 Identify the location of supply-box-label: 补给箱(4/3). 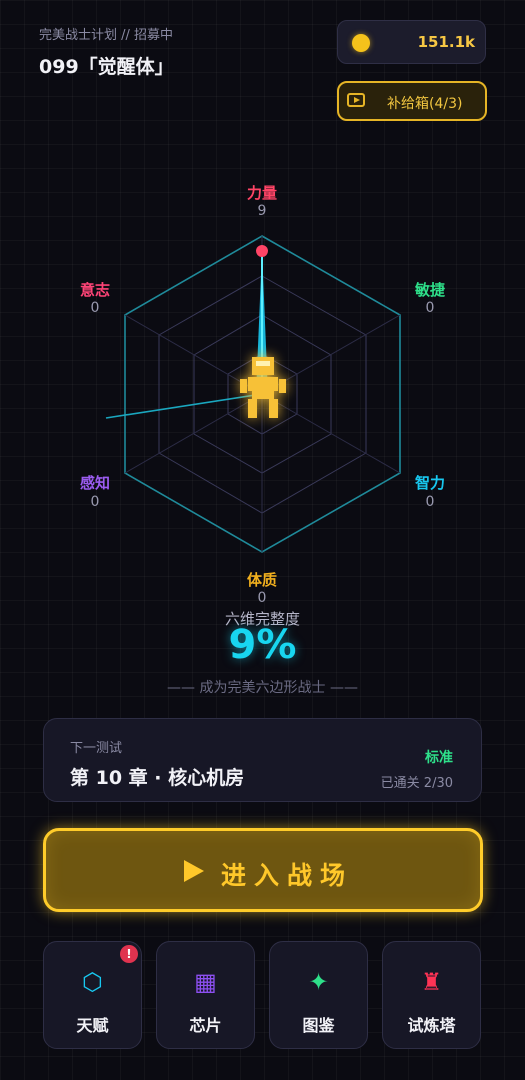
(425, 104).